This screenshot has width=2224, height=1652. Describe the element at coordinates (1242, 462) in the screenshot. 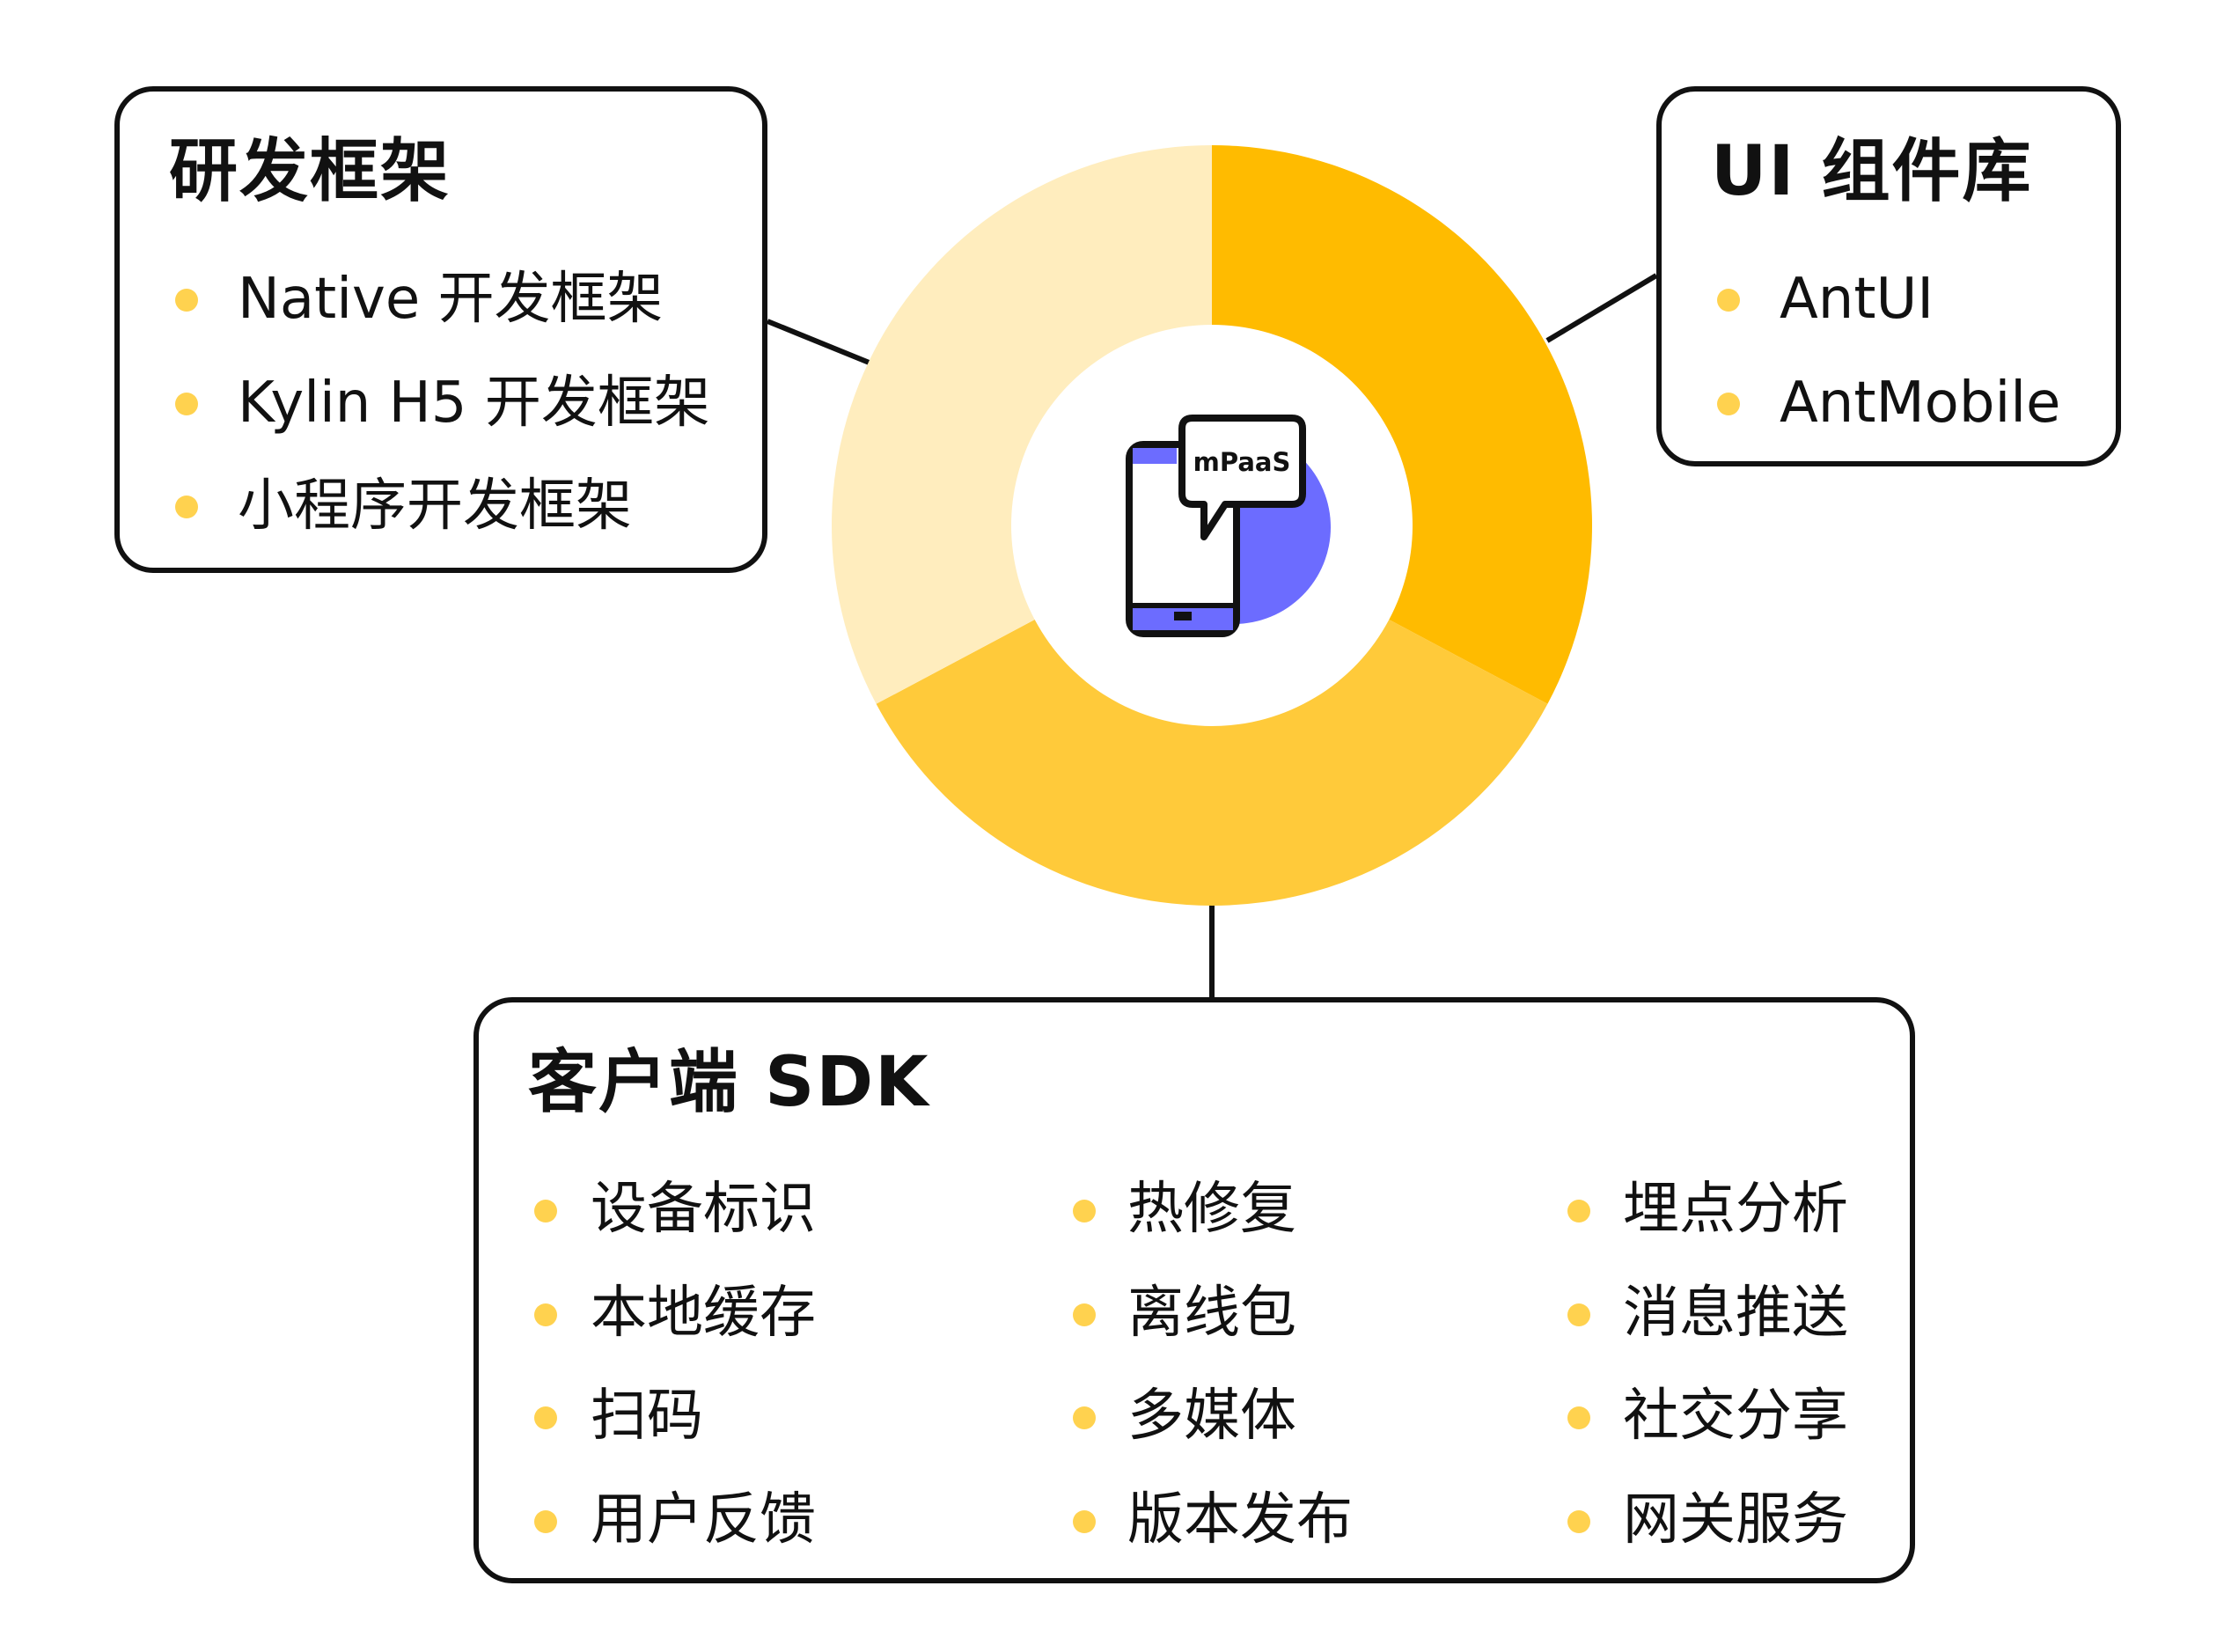

I see `center-label: mPaaS` at that location.